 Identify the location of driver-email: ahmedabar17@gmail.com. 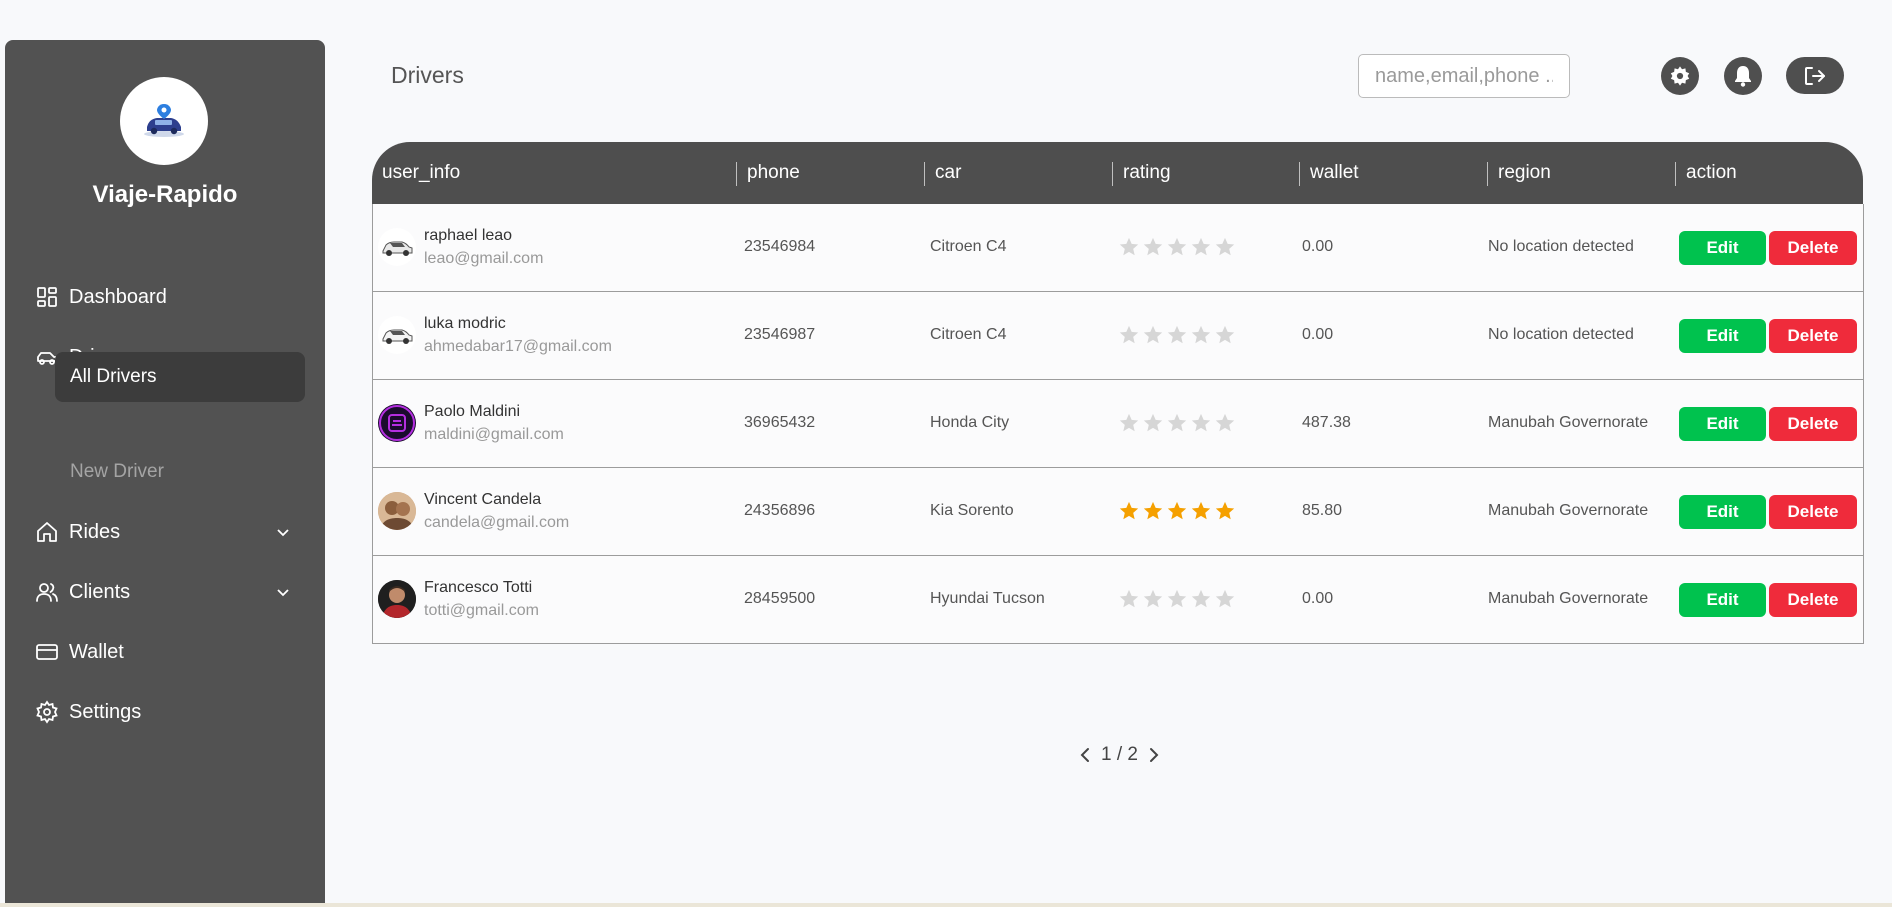
(518, 346).